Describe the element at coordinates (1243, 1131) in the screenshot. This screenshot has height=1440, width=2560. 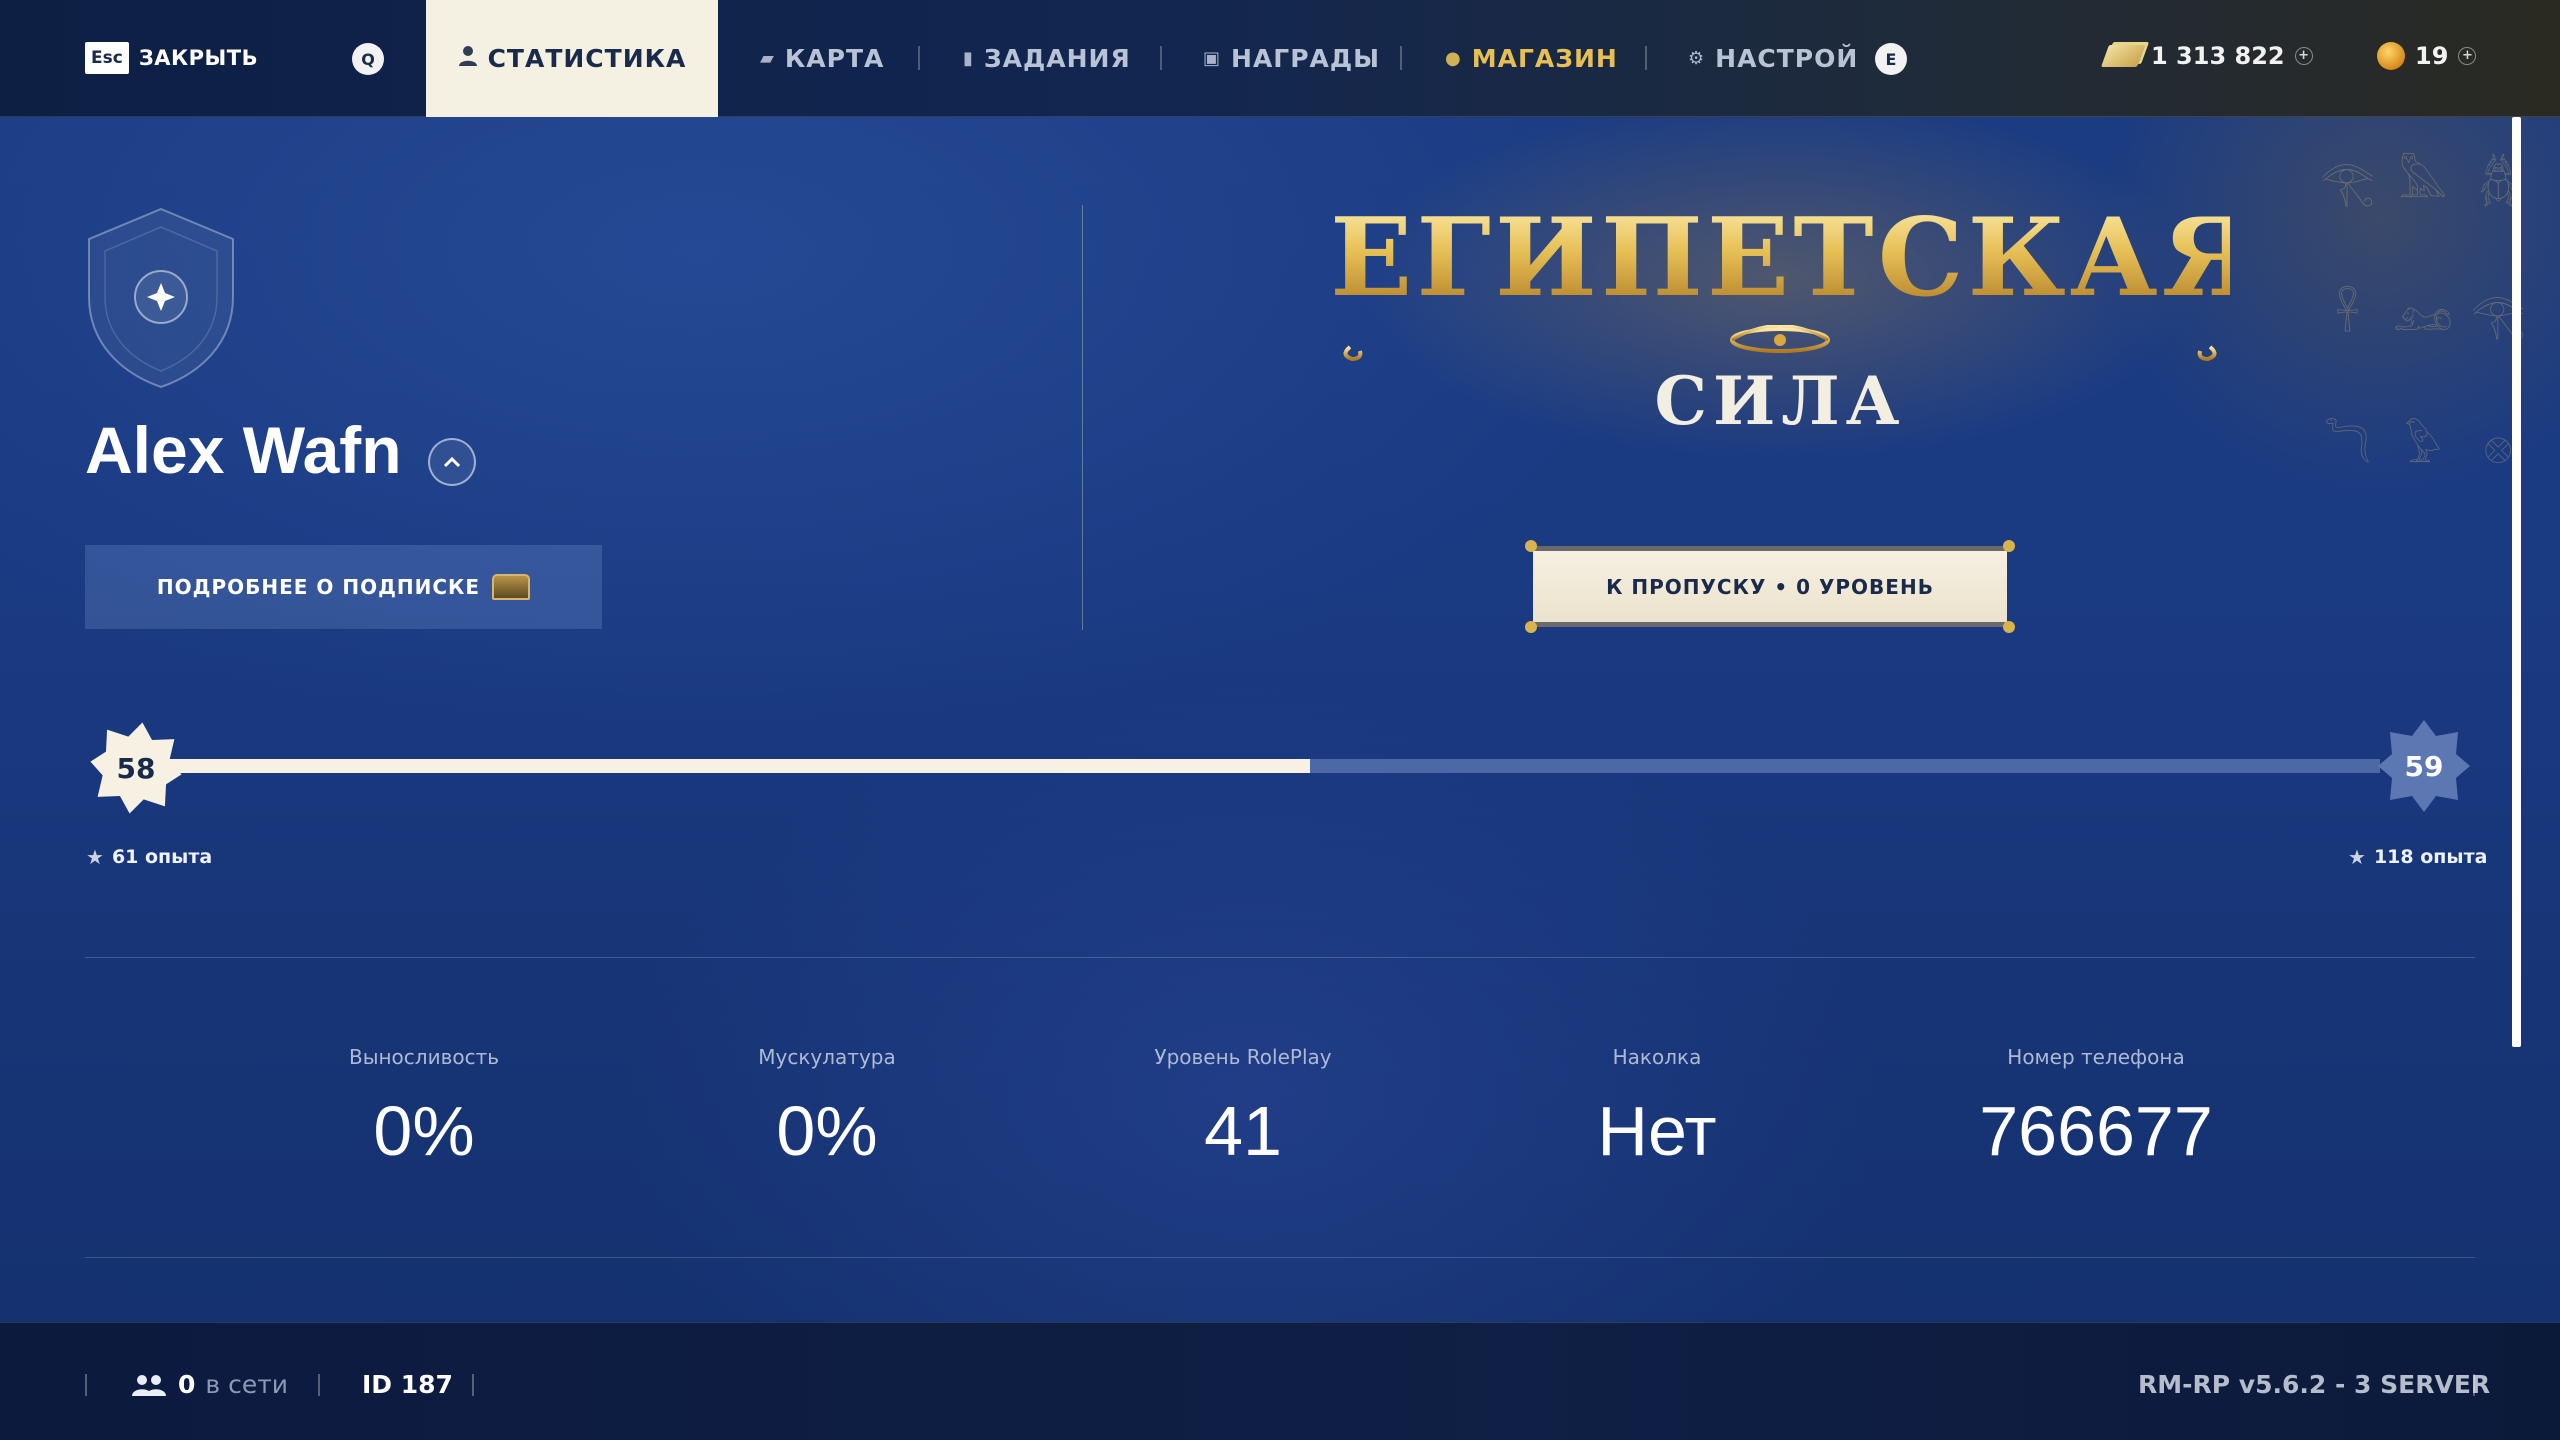
I see `stat-value: 41` at that location.